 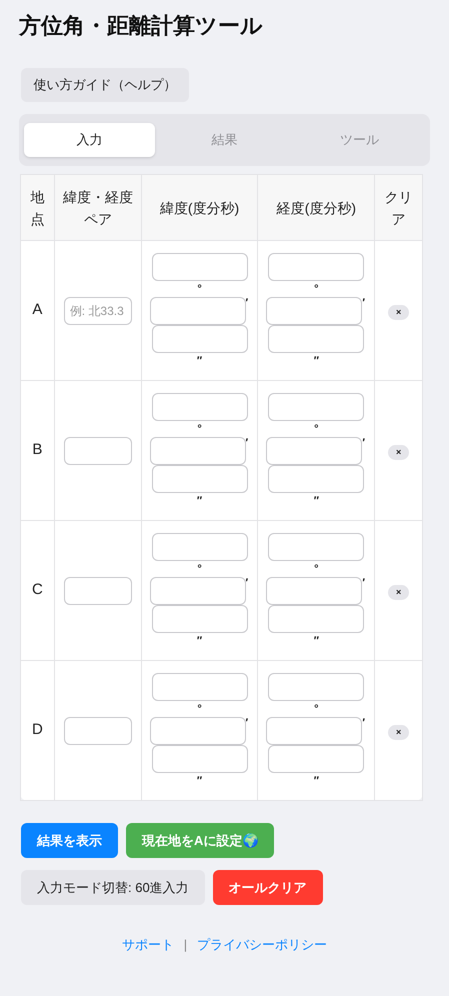 I want to click on column-header: クリア, so click(x=398, y=207).